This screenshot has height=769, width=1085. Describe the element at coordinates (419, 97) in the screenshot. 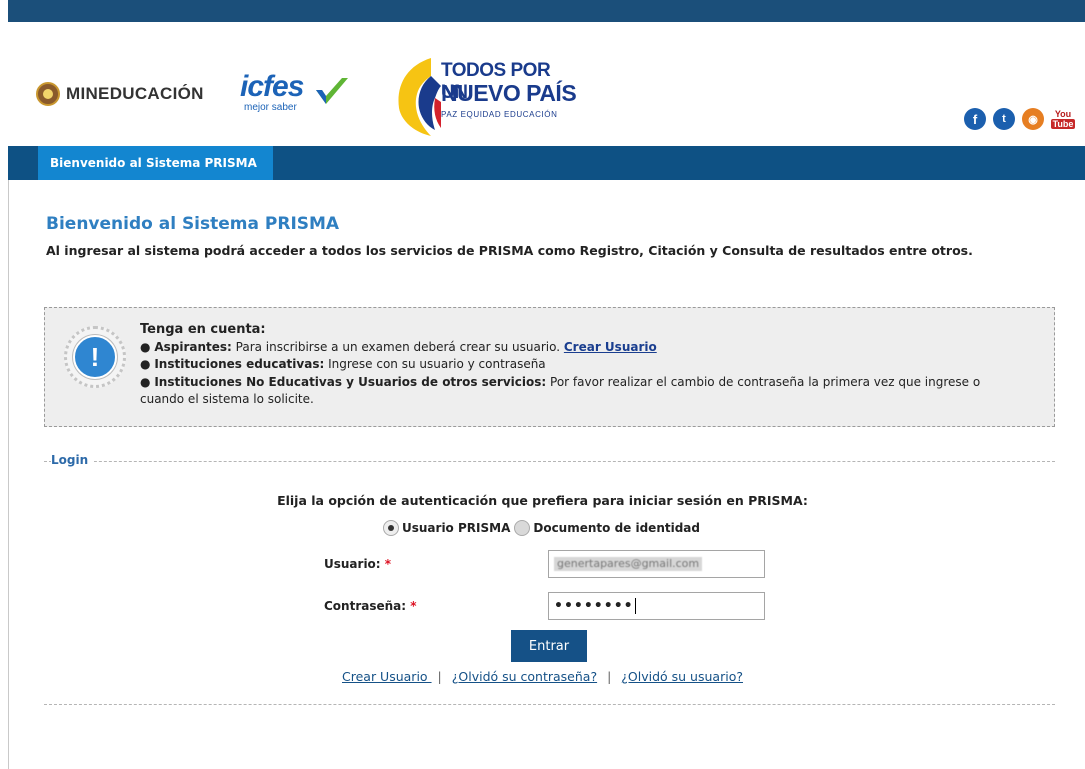

I see `colombia-flag-swoosh-icon` at that location.